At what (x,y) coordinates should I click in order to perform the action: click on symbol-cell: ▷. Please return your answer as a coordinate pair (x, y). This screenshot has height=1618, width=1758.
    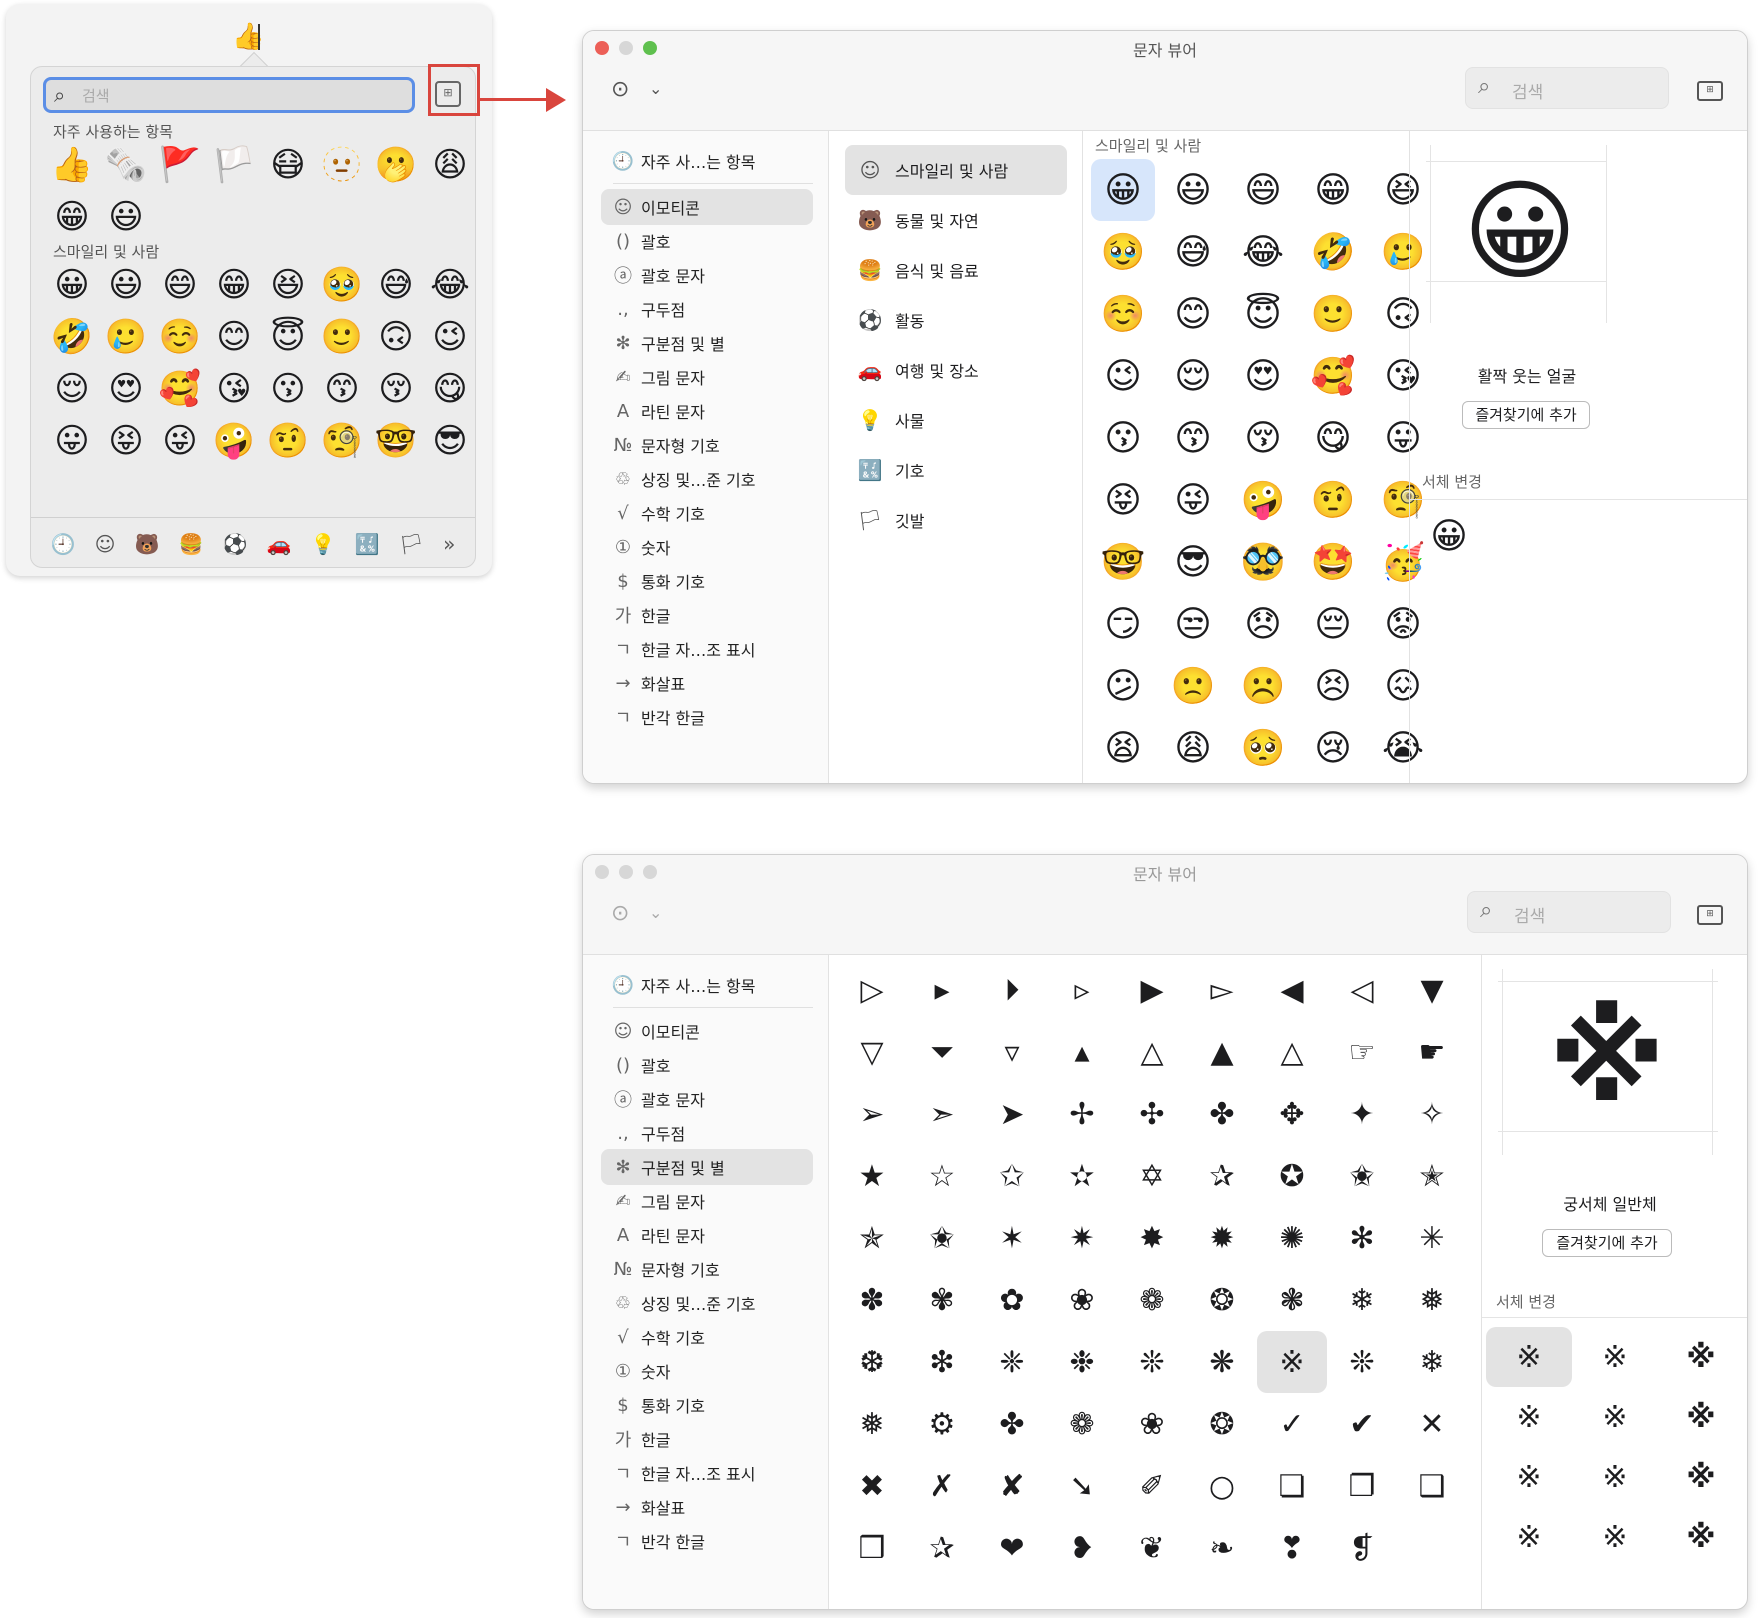
    Looking at the image, I should click on (872, 990).